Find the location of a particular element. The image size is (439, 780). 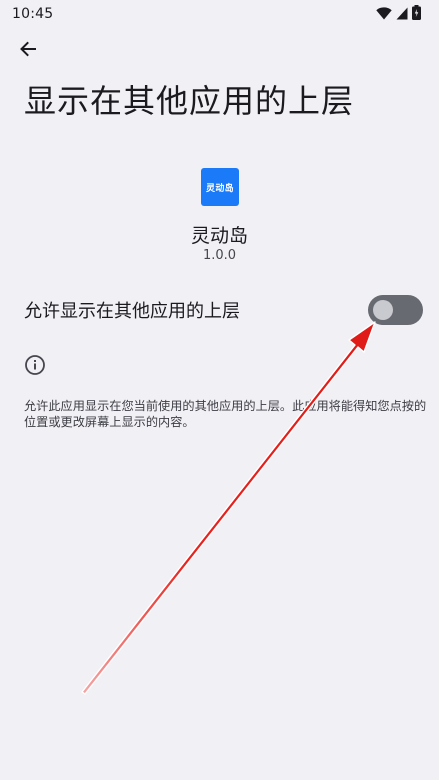

app-version: 1.0.0 is located at coordinates (219, 255).